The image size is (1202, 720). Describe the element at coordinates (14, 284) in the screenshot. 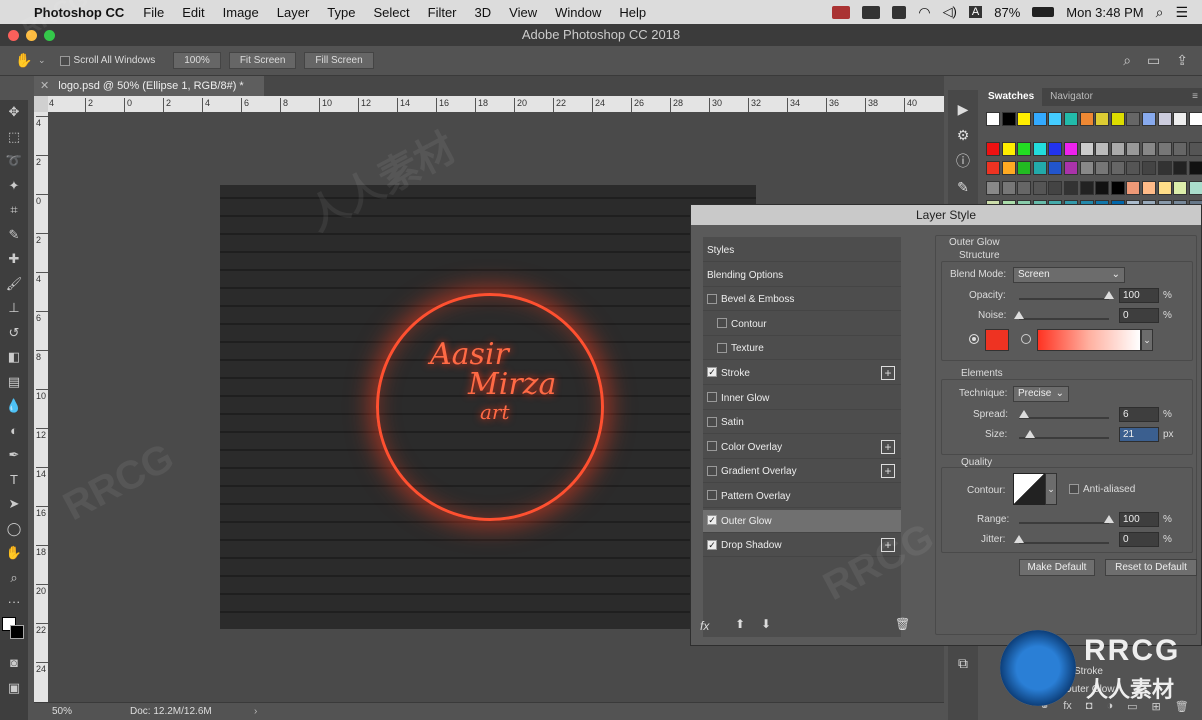

I see `brush-tool-icon: 🖌` at that location.